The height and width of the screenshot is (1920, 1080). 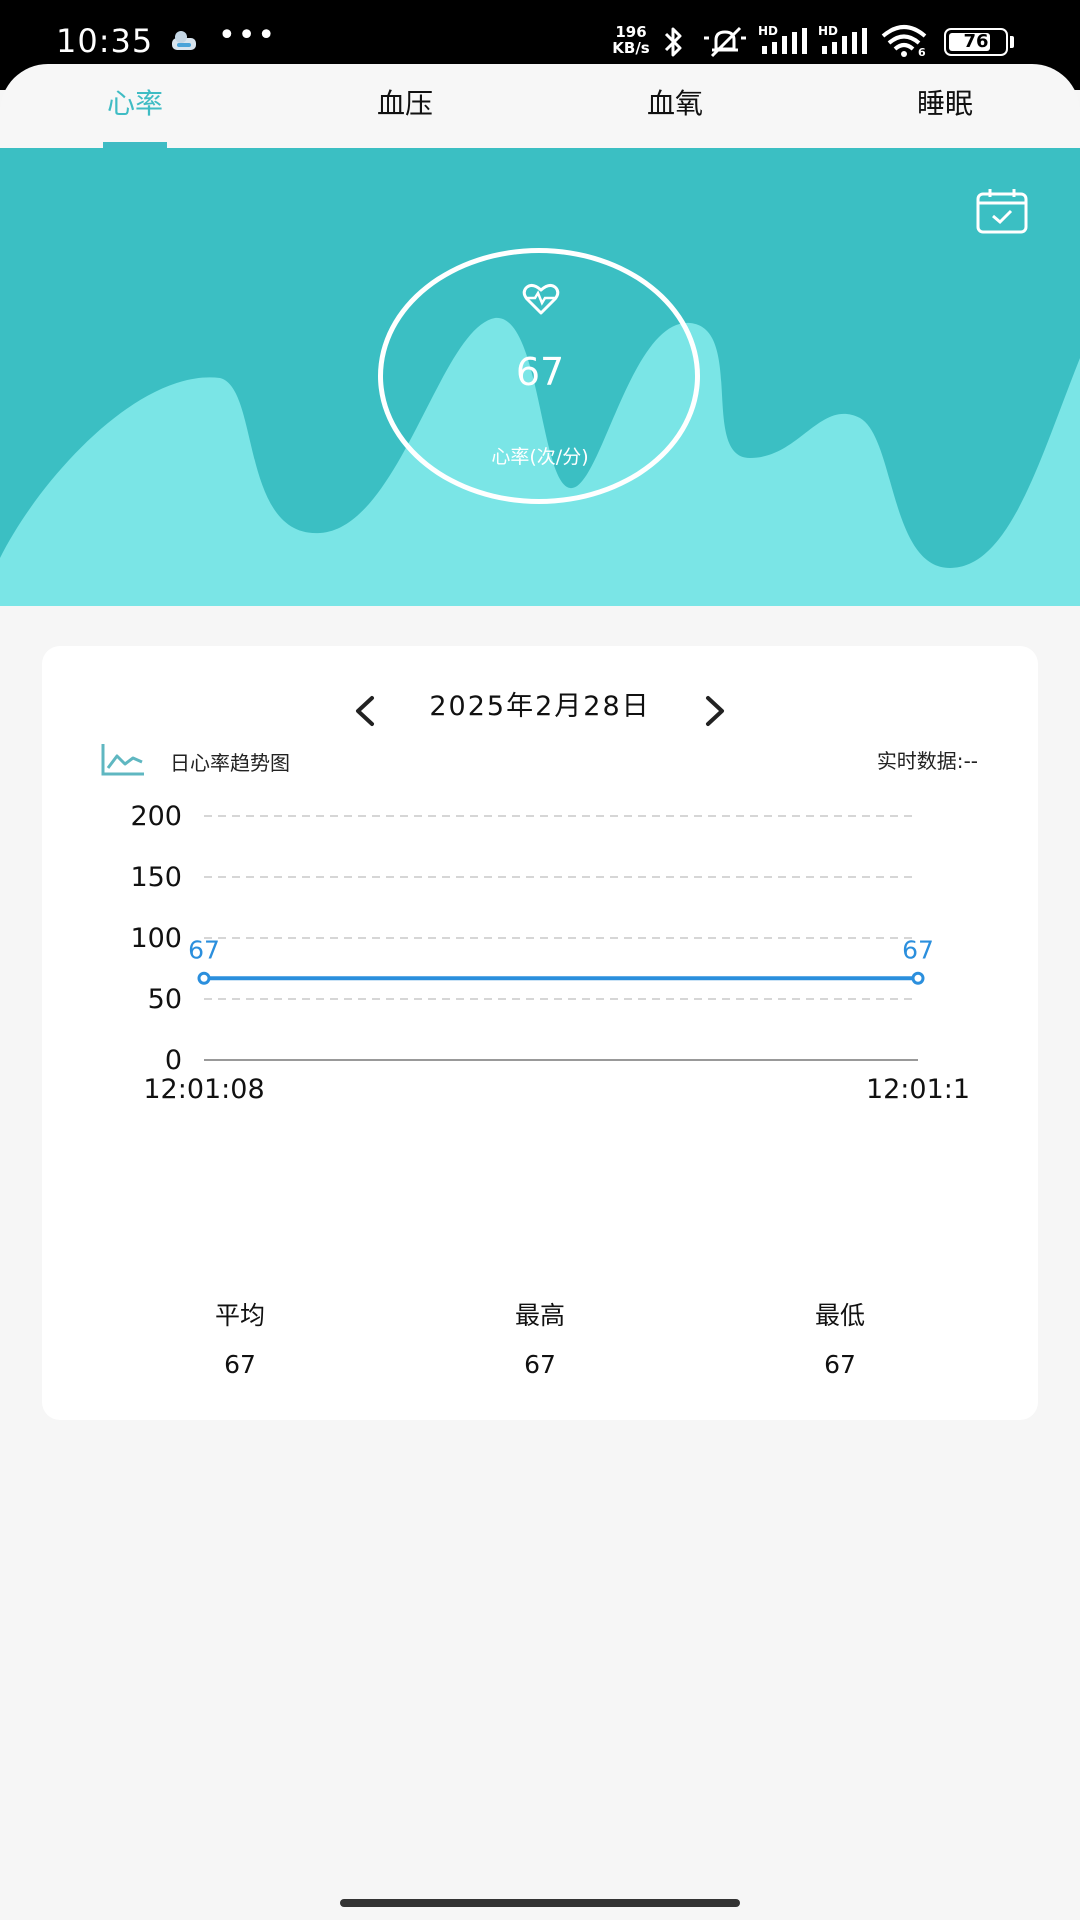 What do you see at coordinates (540, 1337) in the screenshot?
I see `stat-max: 最高 67` at bounding box center [540, 1337].